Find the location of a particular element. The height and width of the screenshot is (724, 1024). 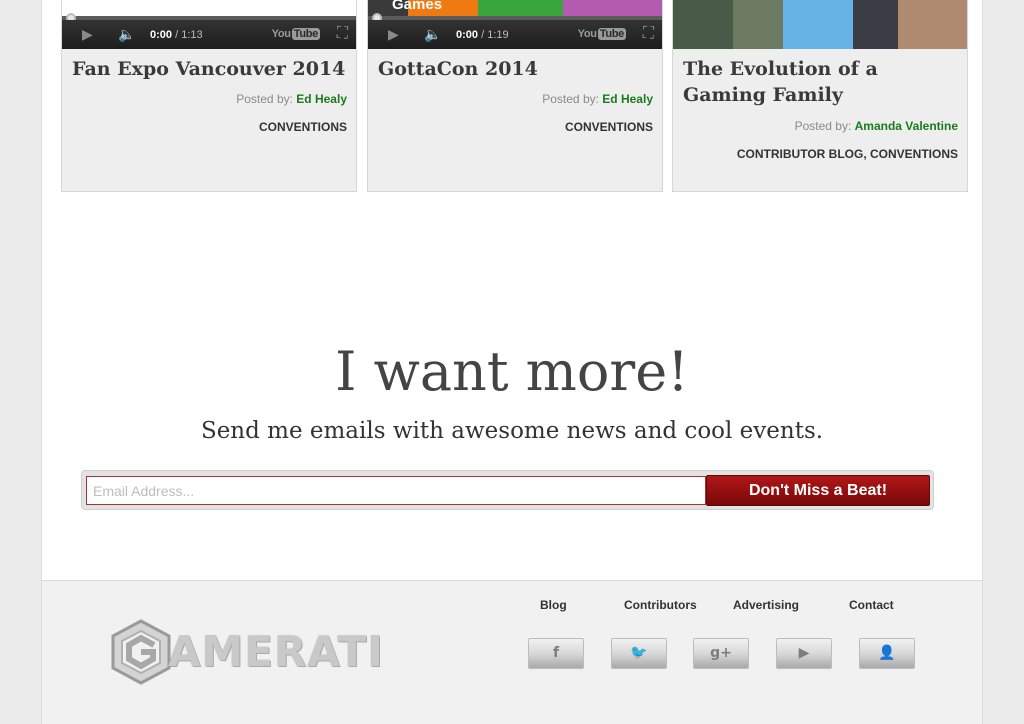

footer-link-contact: Contact is located at coordinates (871, 605).